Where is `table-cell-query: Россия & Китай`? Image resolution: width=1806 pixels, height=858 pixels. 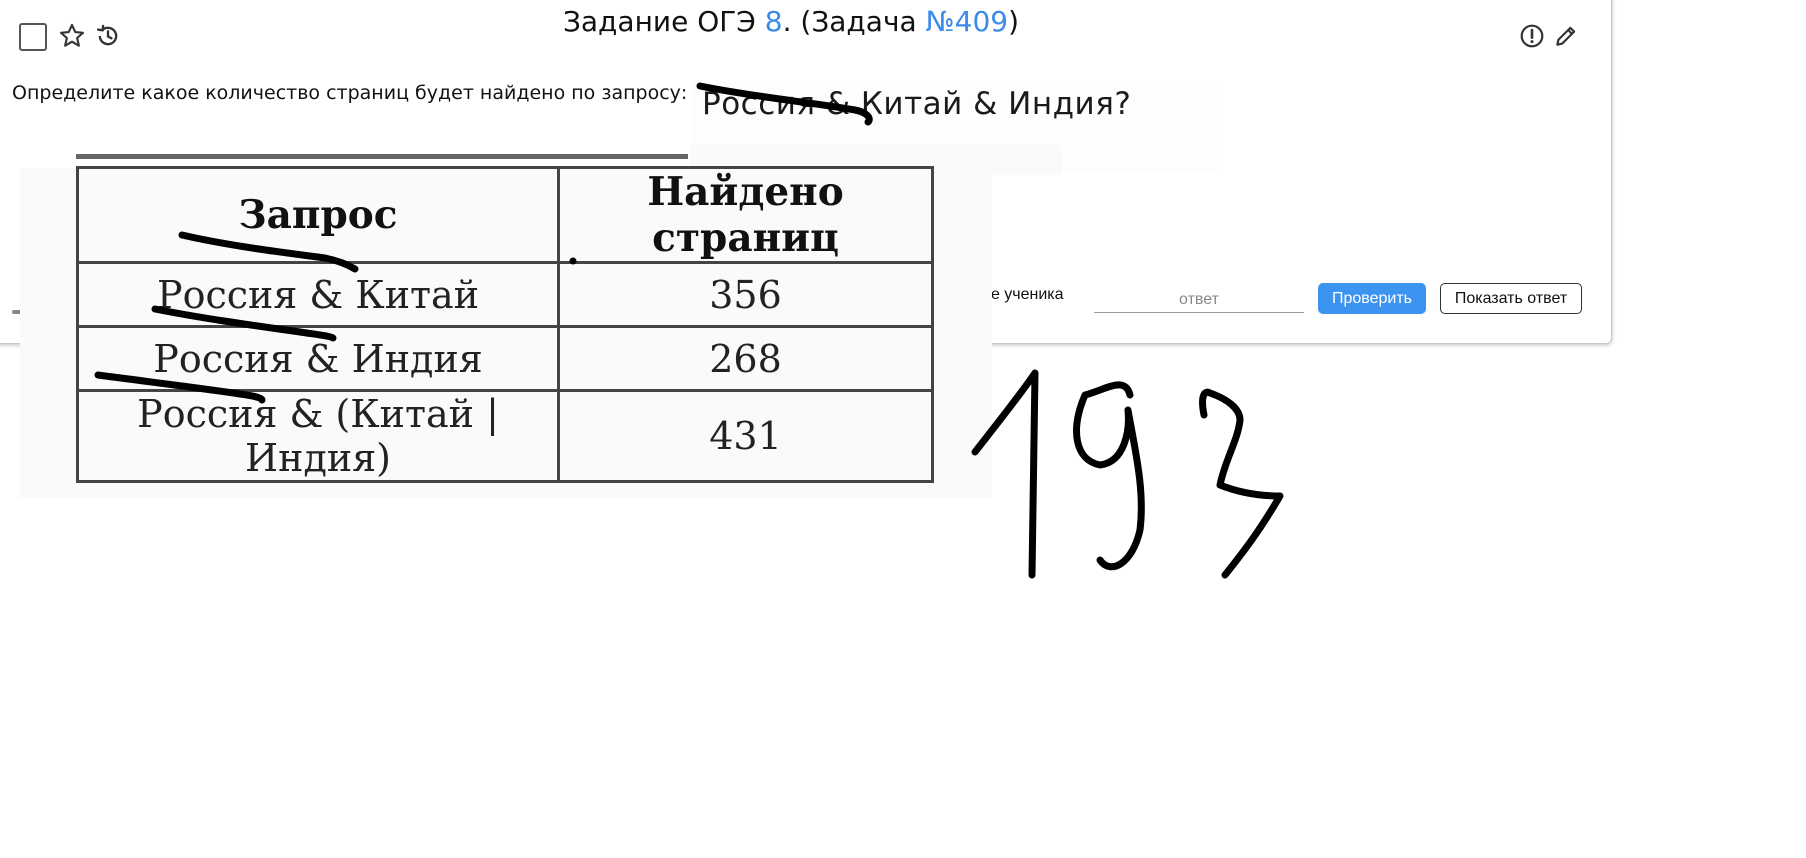 table-cell-query: Россия & Китай is located at coordinates (318, 294).